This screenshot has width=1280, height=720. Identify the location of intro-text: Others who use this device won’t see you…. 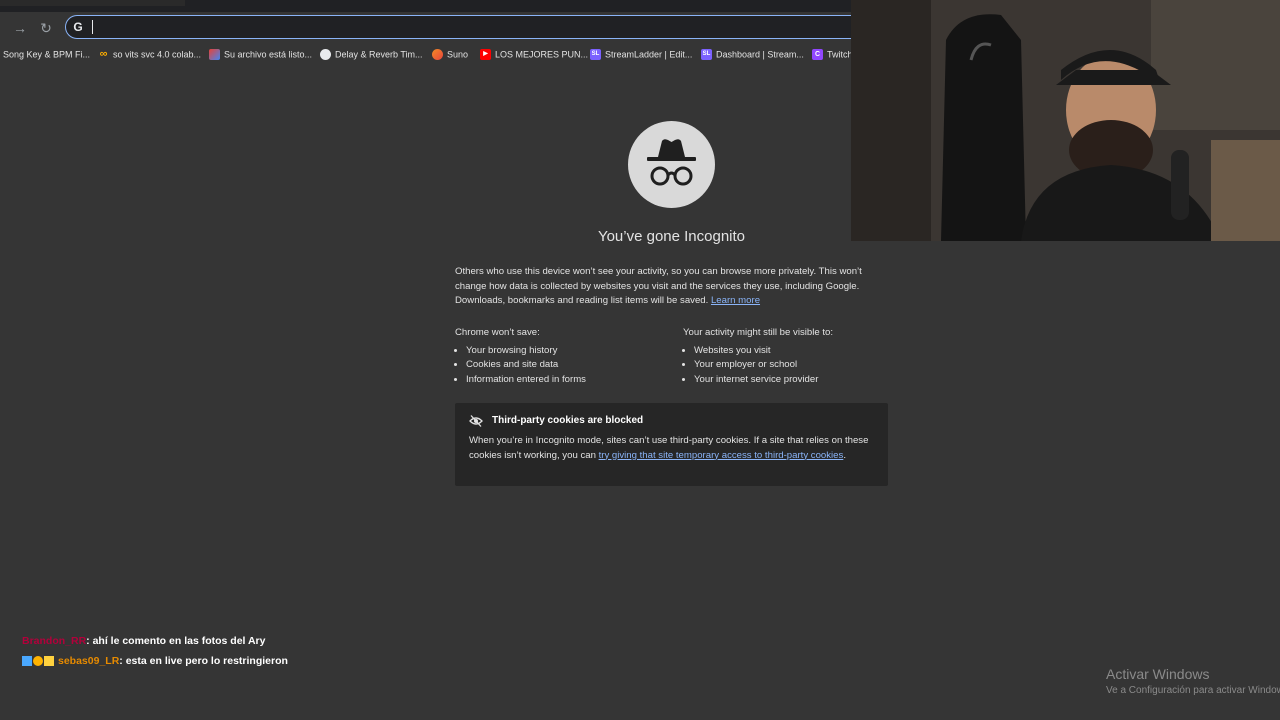
(658, 286).